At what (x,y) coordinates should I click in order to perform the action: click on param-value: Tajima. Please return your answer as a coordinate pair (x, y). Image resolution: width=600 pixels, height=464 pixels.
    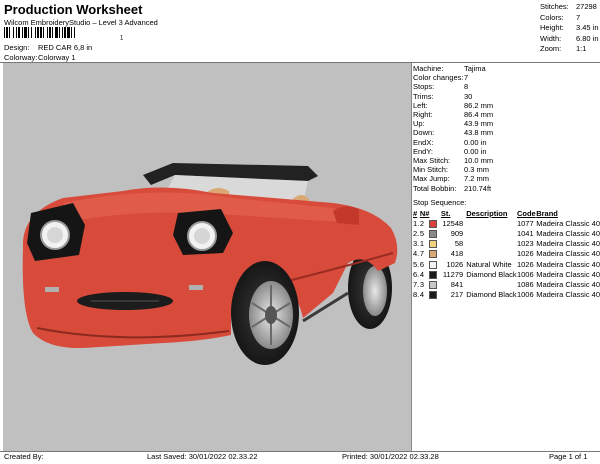
    Looking at the image, I should click on (475, 68).